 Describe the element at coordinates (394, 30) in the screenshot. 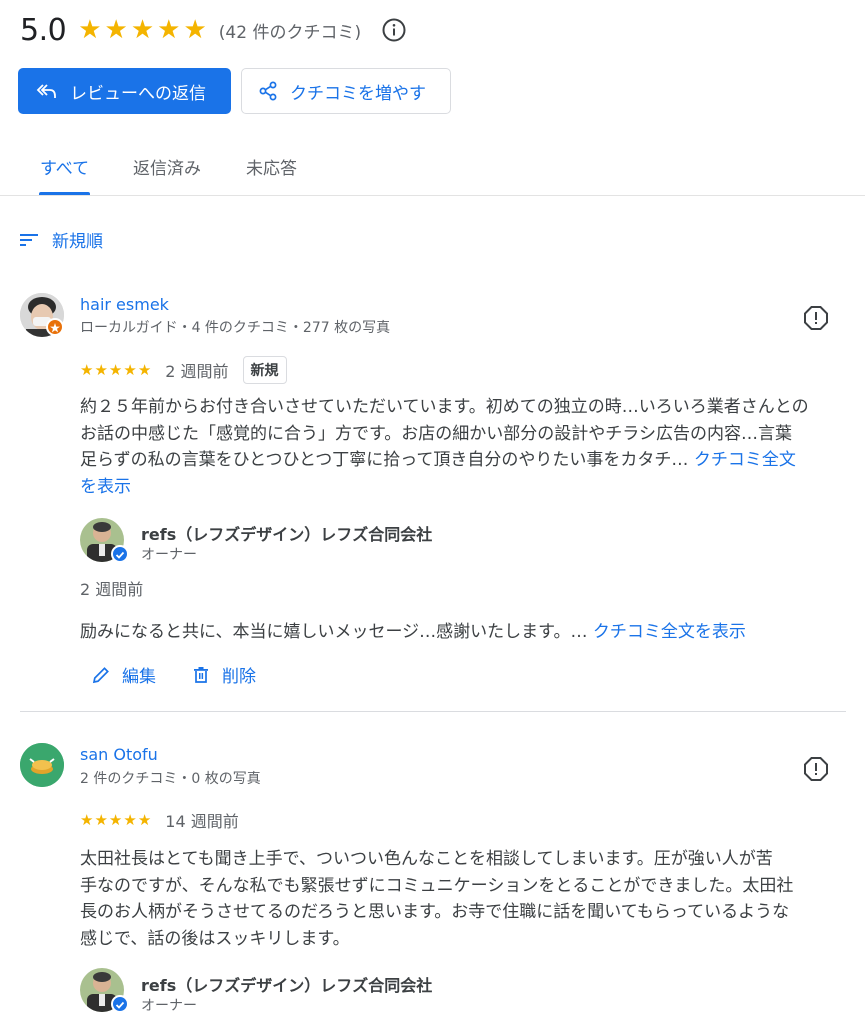

I see `info-icon` at that location.